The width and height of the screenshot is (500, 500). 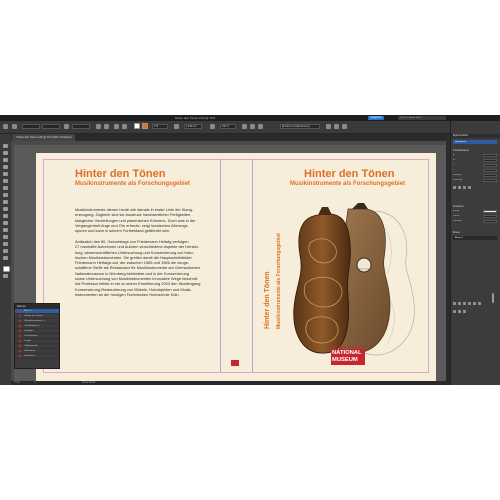 I want to click on content-fit-icon, so click(x=336, y=126).